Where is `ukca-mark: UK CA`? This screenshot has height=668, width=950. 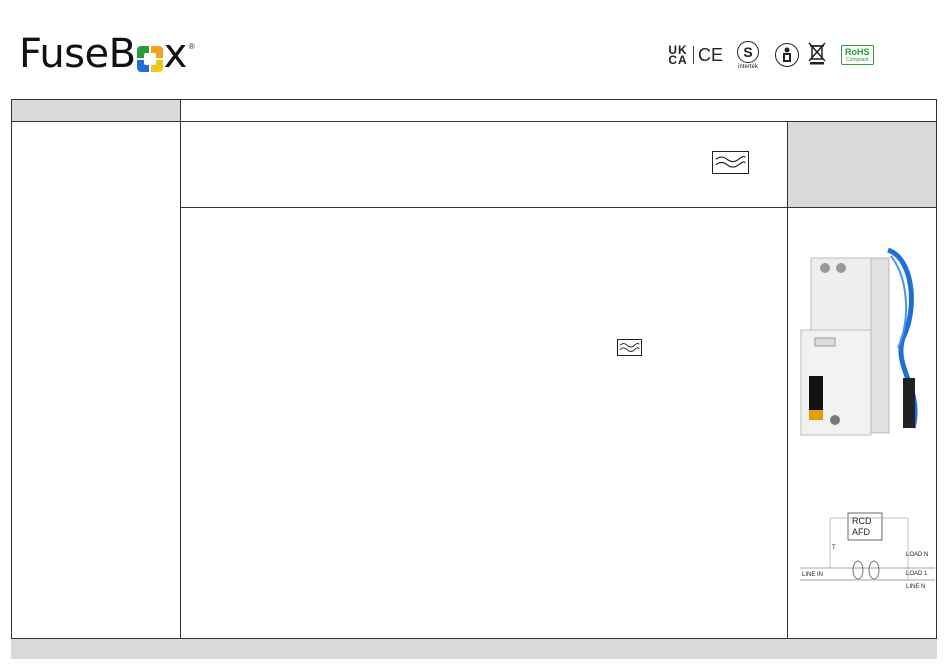
ukca-mark: UK CA is located at coordinates (678, 55).